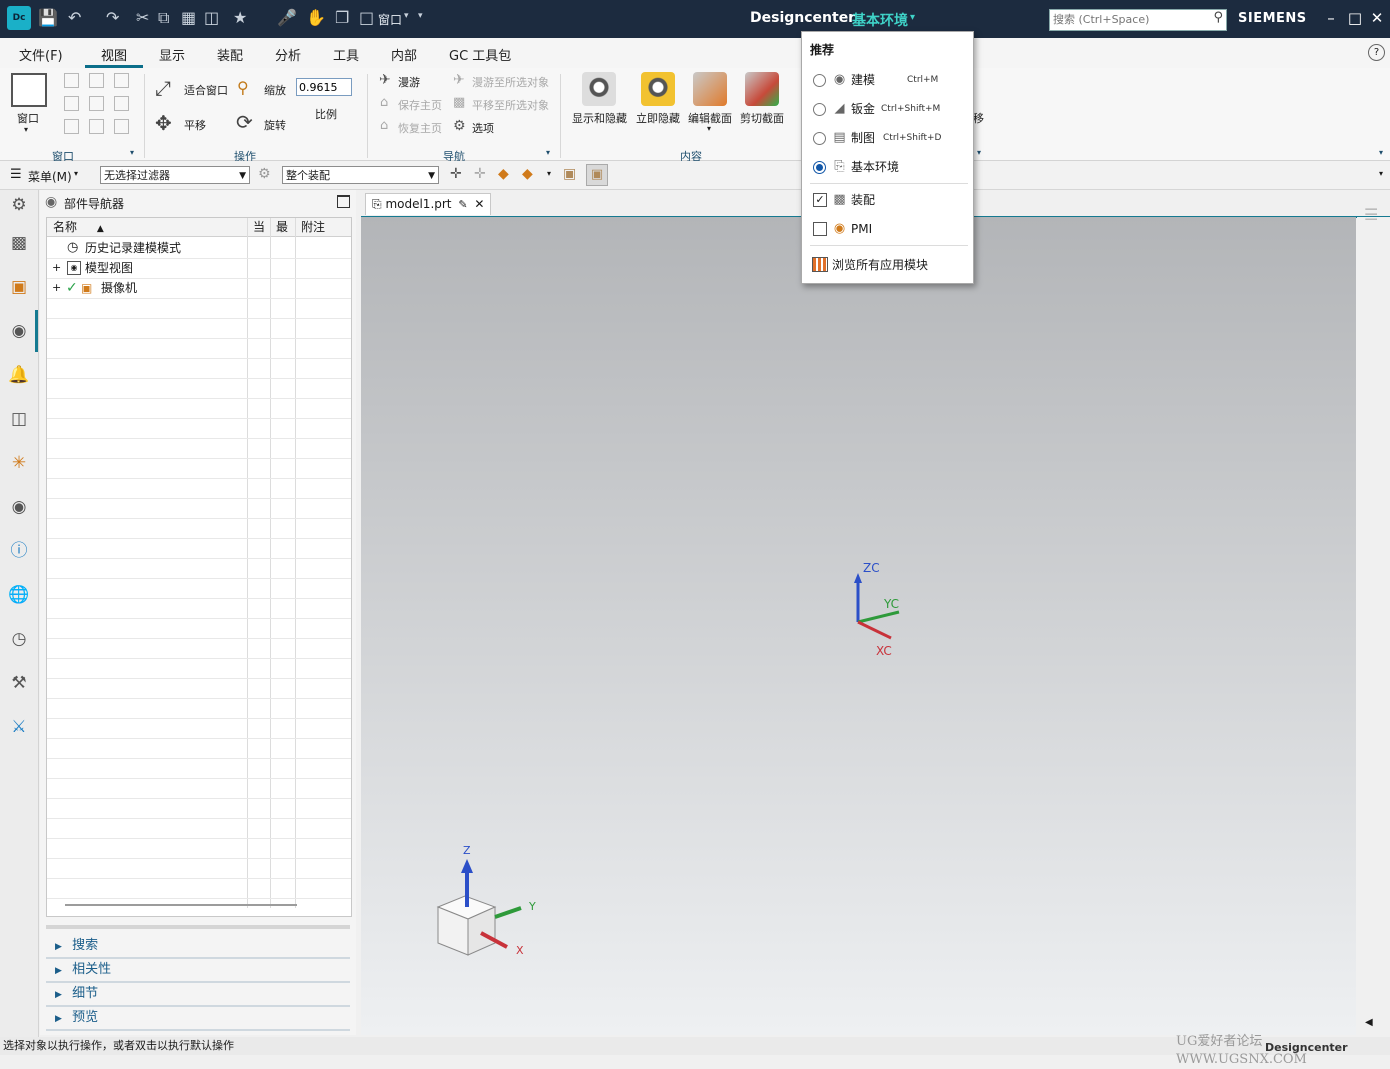 This screenshot has height=1069, width=1390. What do you see at coordinates (342, 18) in the screenshot?
I see `window-icon: ❐` at bounding box center [342, 18].